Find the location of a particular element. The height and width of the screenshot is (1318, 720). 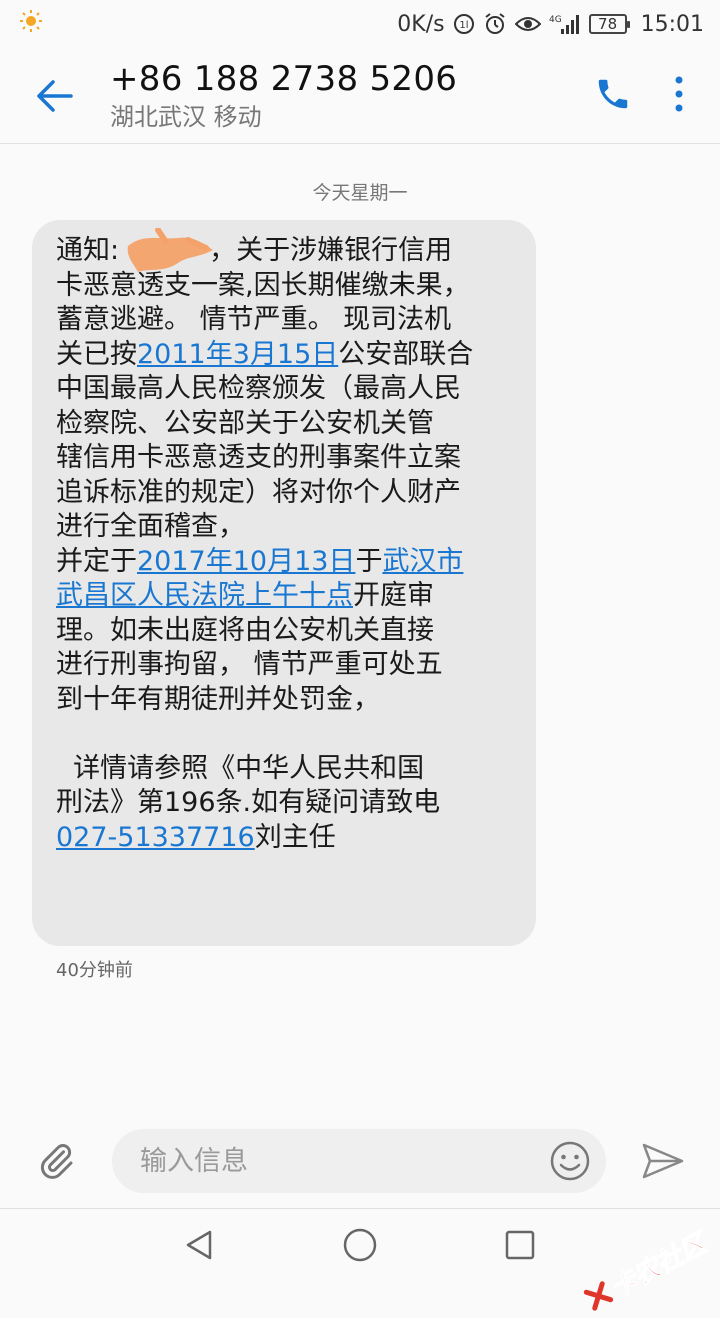

data-saver-icon: 1l is located at coordinates (464, 24).